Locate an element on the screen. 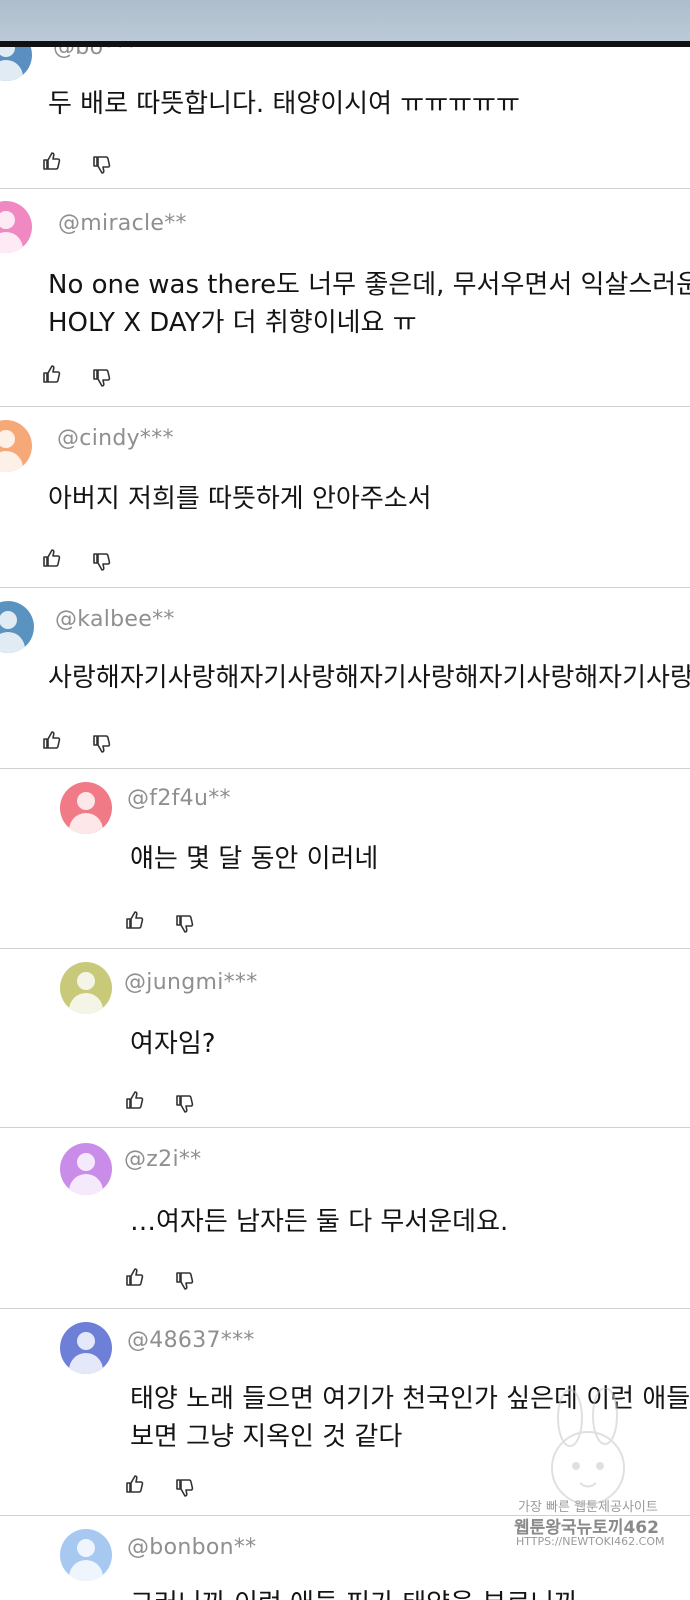 This screenshot has width=690, height=1600. reply-item: @jungmi*** 여자임? is located at coordinates (345, 1038).